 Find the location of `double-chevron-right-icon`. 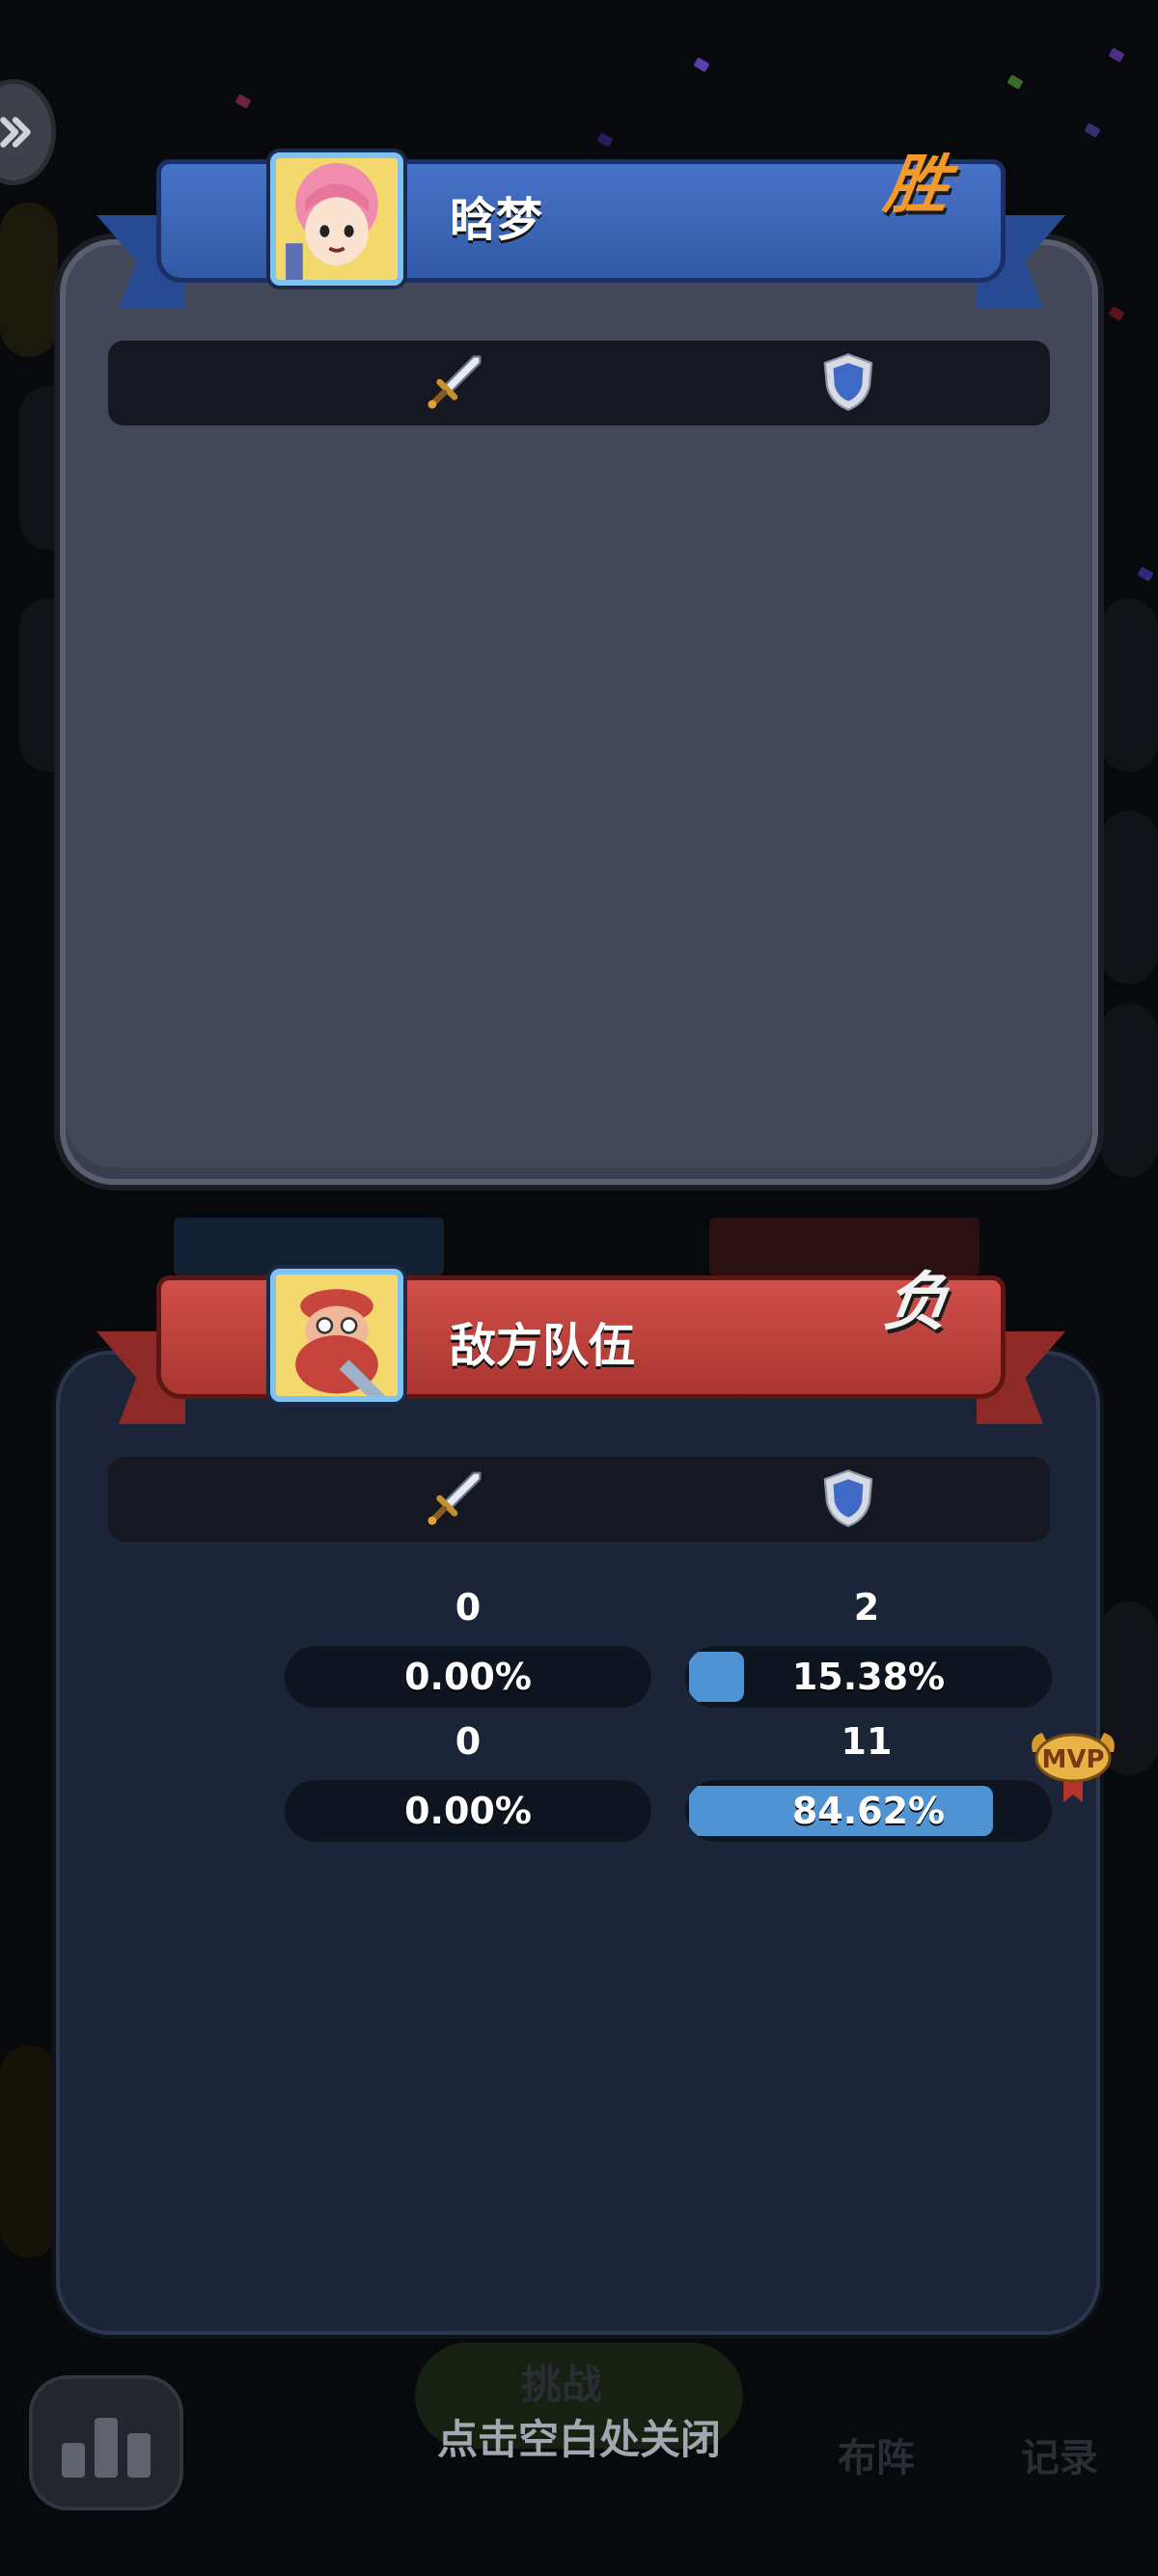

double-chevron-right-icon is located at coordinates (15, 133).